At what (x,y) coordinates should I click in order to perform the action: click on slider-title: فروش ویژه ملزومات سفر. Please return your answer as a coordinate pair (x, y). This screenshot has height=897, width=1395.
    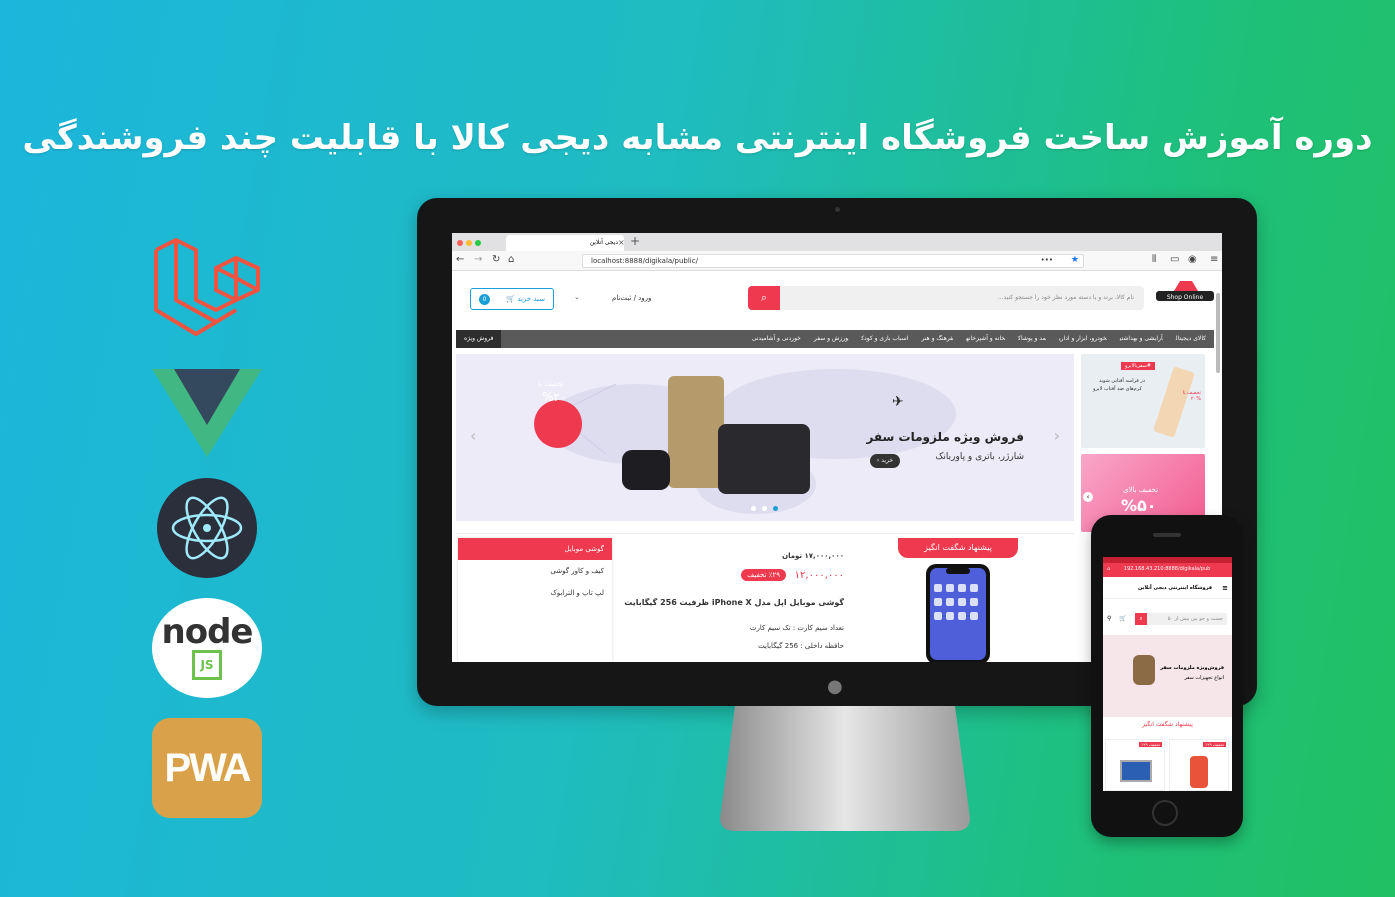
    Looking at the image, I should click on (945, 437).